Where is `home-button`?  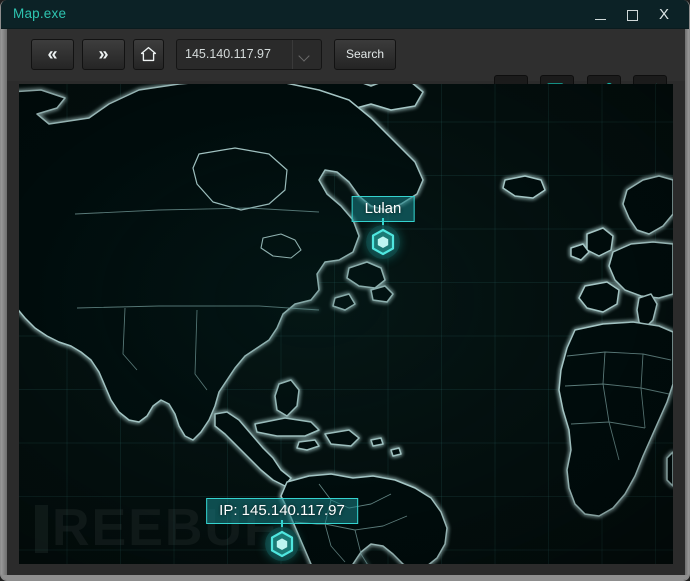 home-button is located at coordinates (148, 54).